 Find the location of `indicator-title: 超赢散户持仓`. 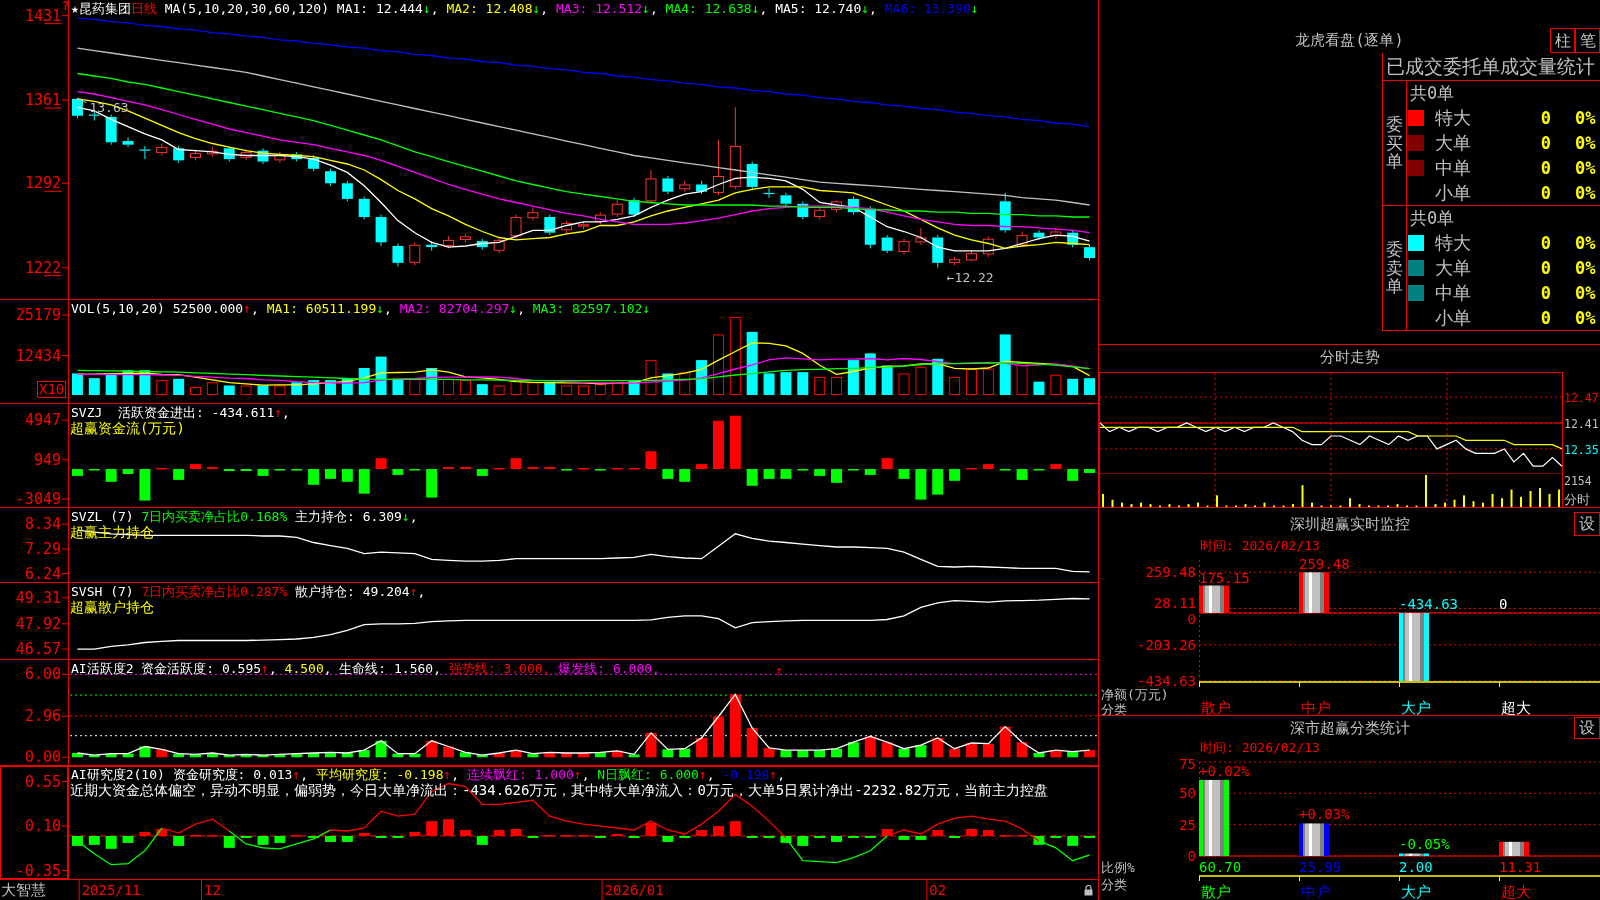

indicator-title: 超赢散户持仓 is located at coordinates (112, 607).